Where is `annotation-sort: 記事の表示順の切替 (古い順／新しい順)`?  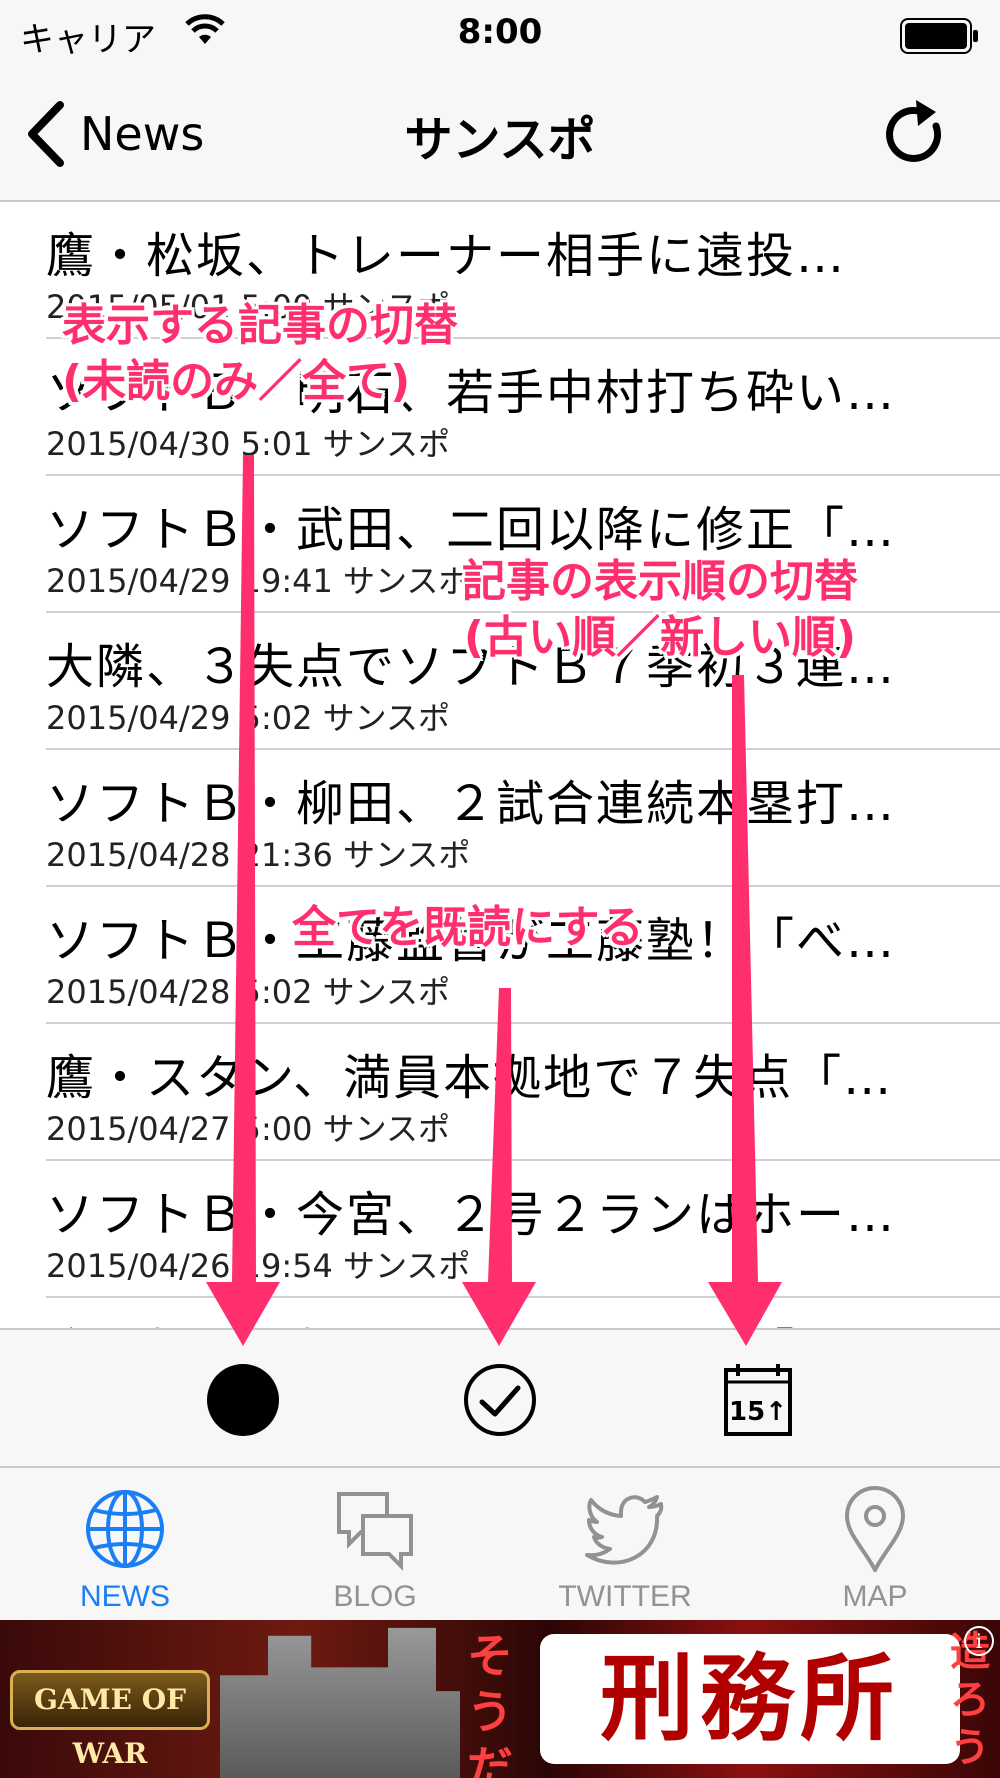 annotation-sort: 記事の表示順の切替 (古い順／新しい順) is located at coordinates (660, 610).